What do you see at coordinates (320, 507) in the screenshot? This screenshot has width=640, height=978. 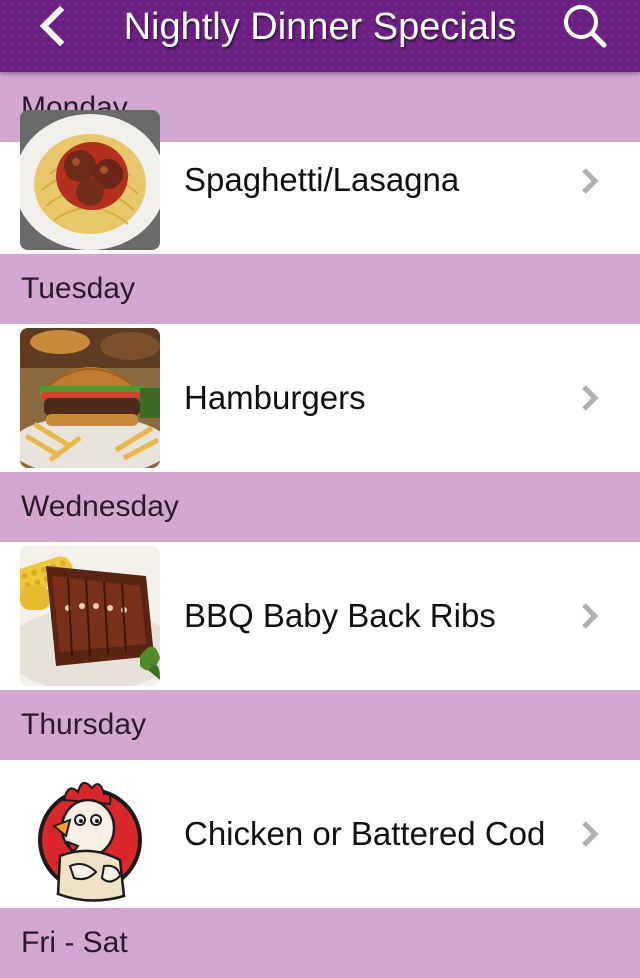 I see `section-header-wednesday: Wednesday` at bounding box center [320, 507].